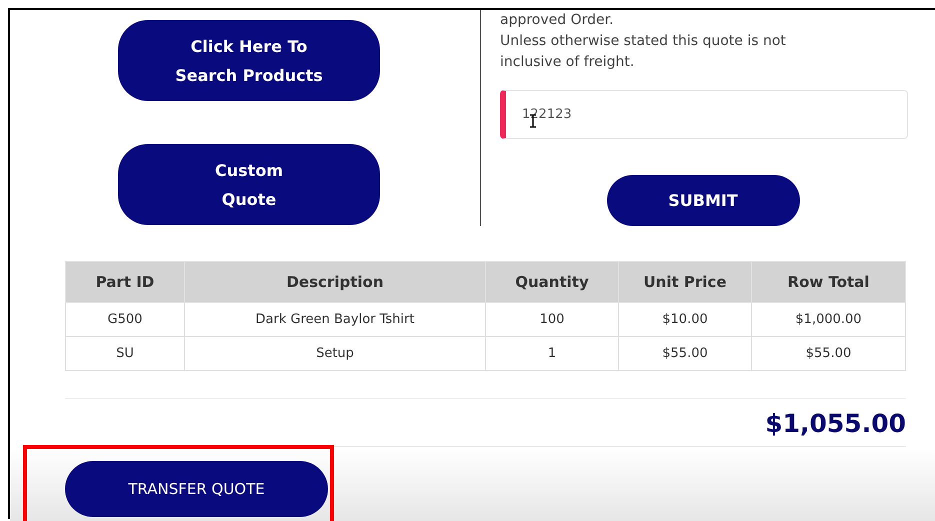 The width and height of the screenshot is (935, 521). Describe the element at coordinates (125, 319) in the screenshot. I see `table-cell: G500` at that location.